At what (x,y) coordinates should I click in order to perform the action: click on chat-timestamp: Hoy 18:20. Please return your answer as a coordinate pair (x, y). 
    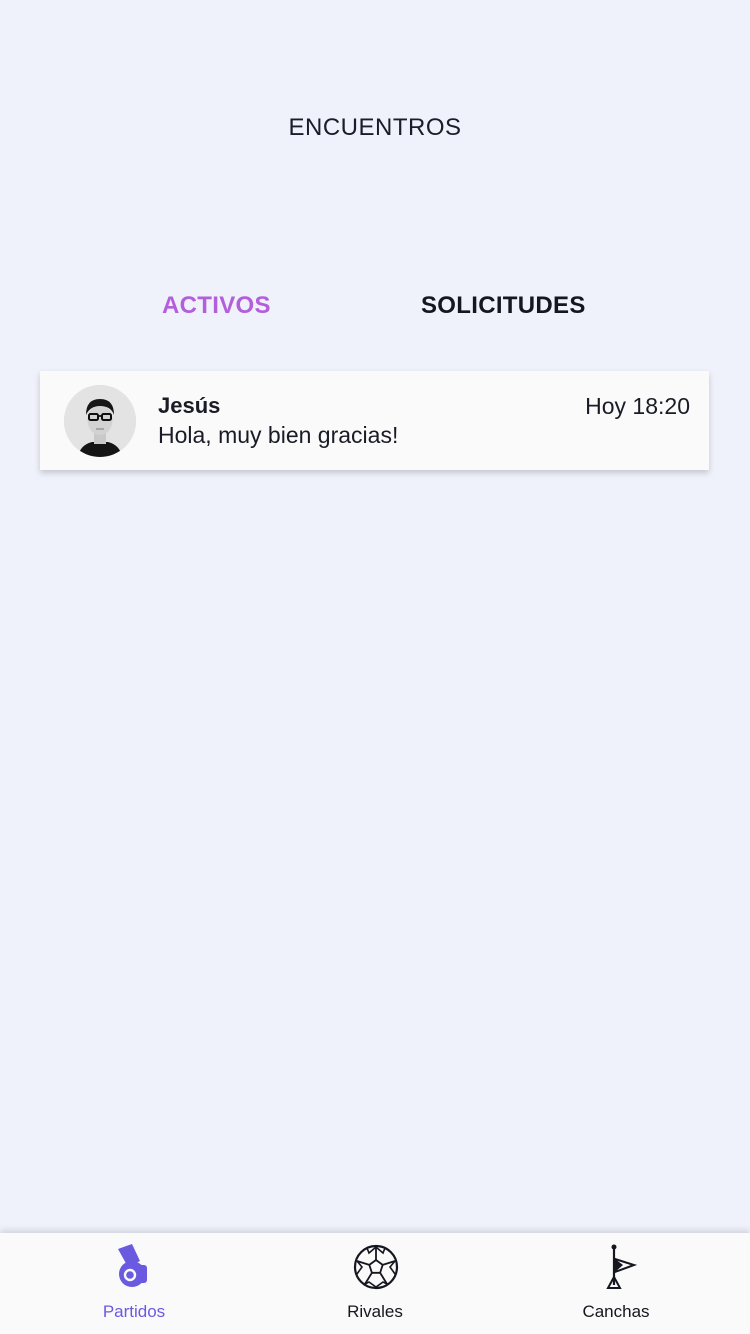
    Looking at the image, I should click on (637, 406).